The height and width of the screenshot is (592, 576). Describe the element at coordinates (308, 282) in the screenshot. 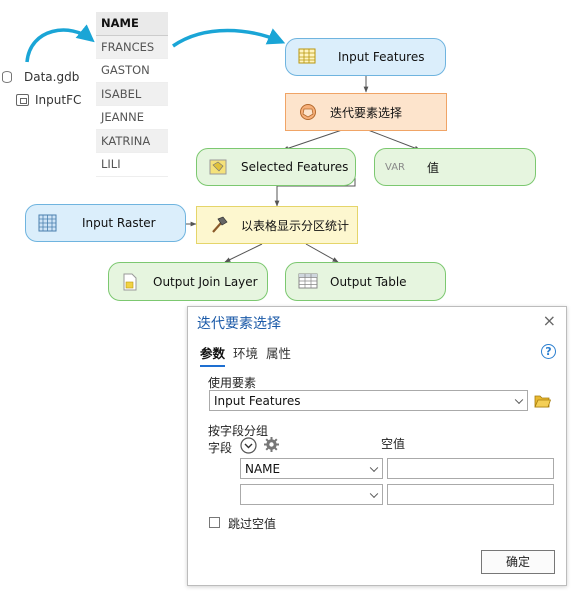

I see `table-grid-icon` at that location.